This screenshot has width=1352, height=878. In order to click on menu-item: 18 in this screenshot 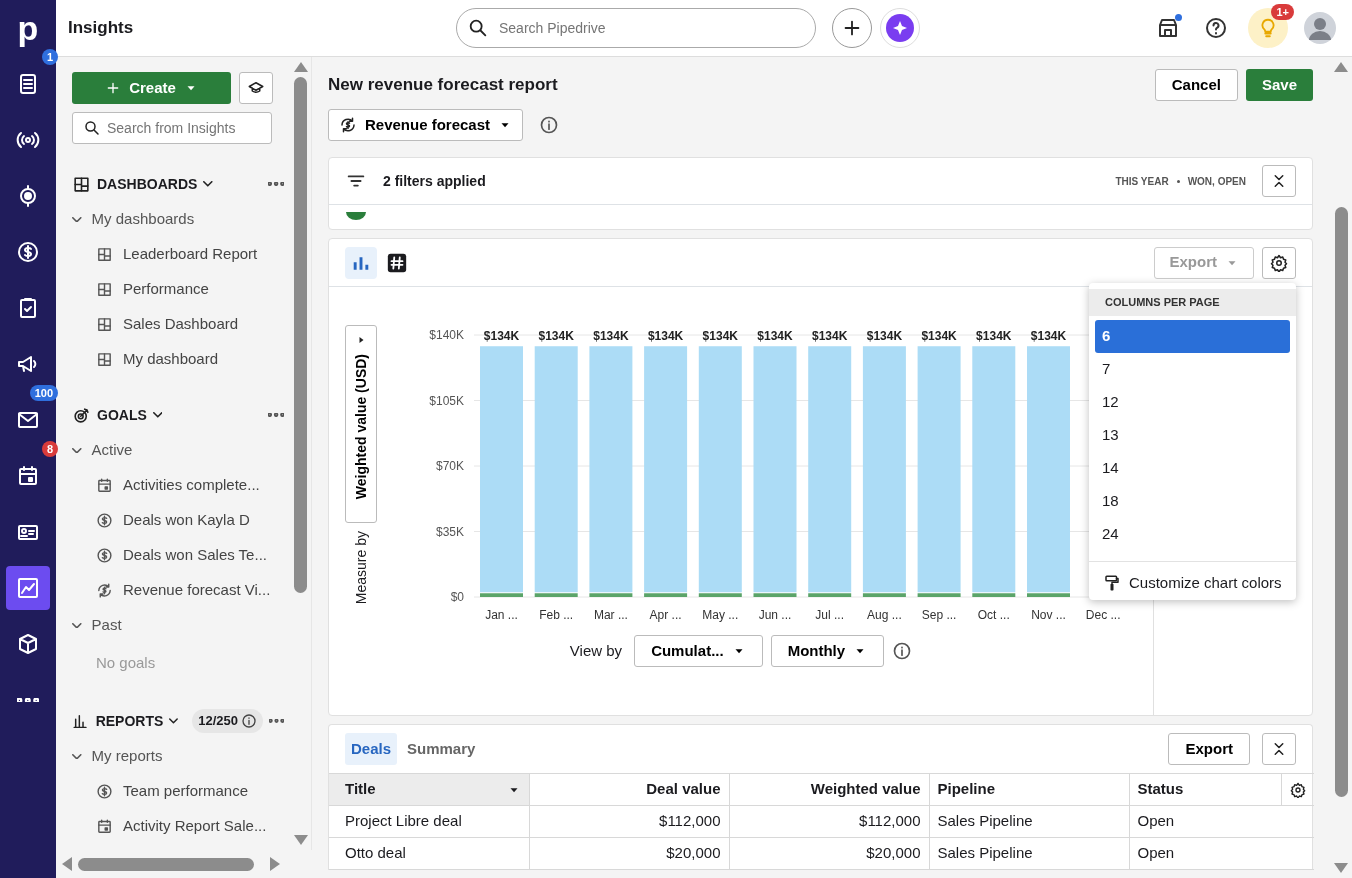, I will do `click(1192, 501)`.